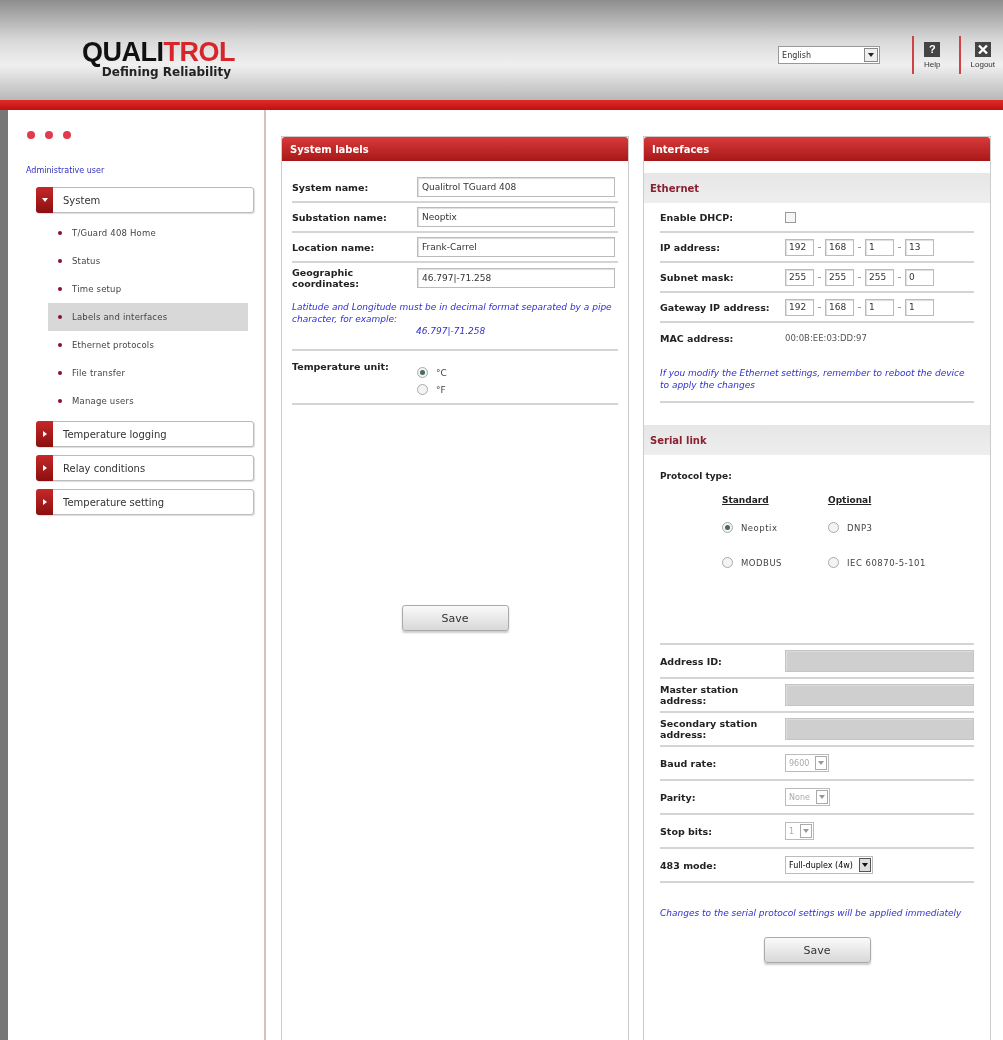 Image resolution: width=1003 pixels, height=1040 pixels. Describe the element at coordinates (341, 366) in the screenshot. I see `field-label: Temperature unit:` at that location.